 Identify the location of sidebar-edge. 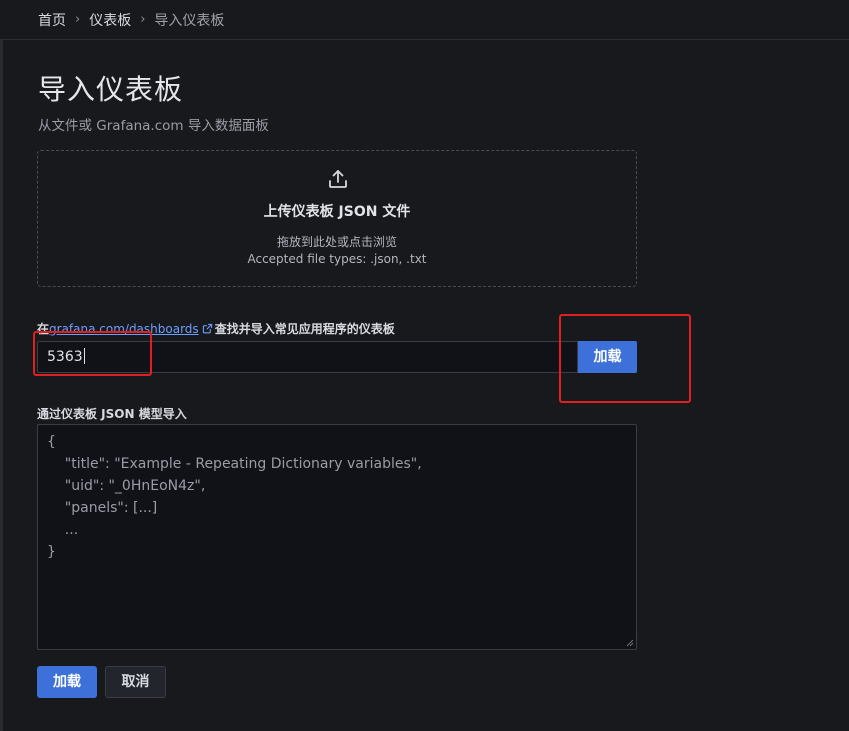
(1, 385).